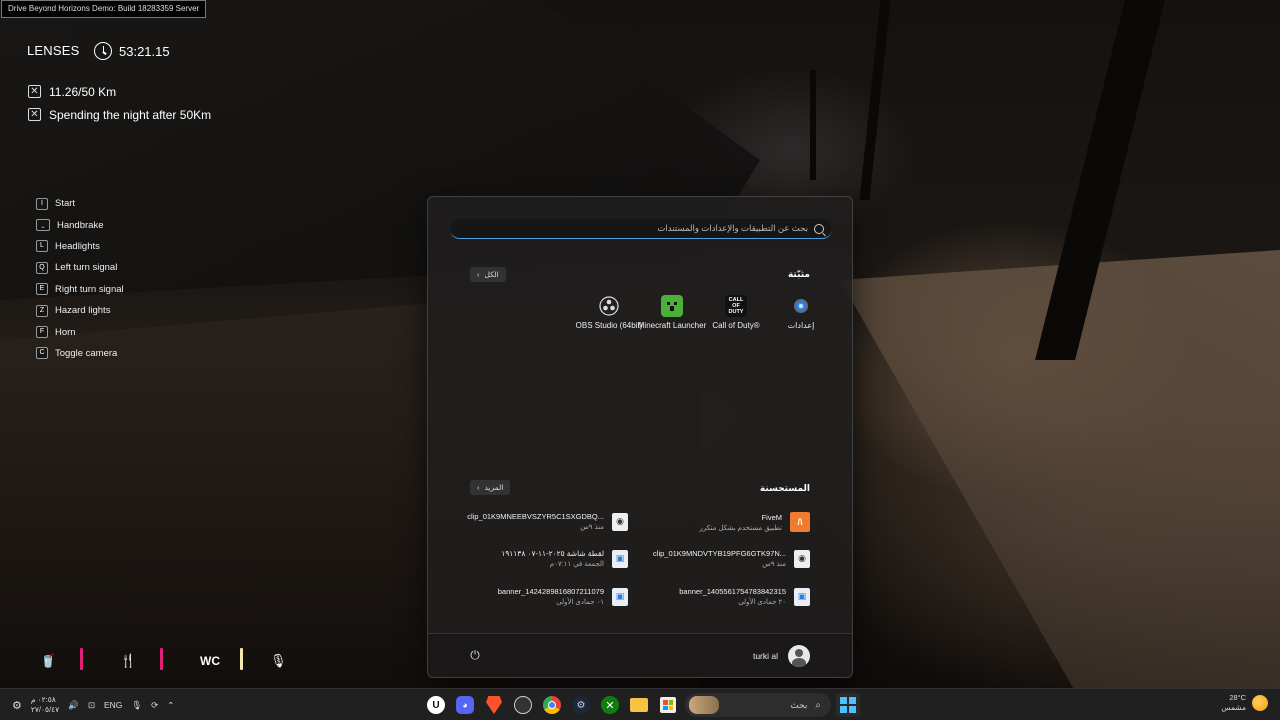  I want to click on brave-browser-icon, so click(494, 705).